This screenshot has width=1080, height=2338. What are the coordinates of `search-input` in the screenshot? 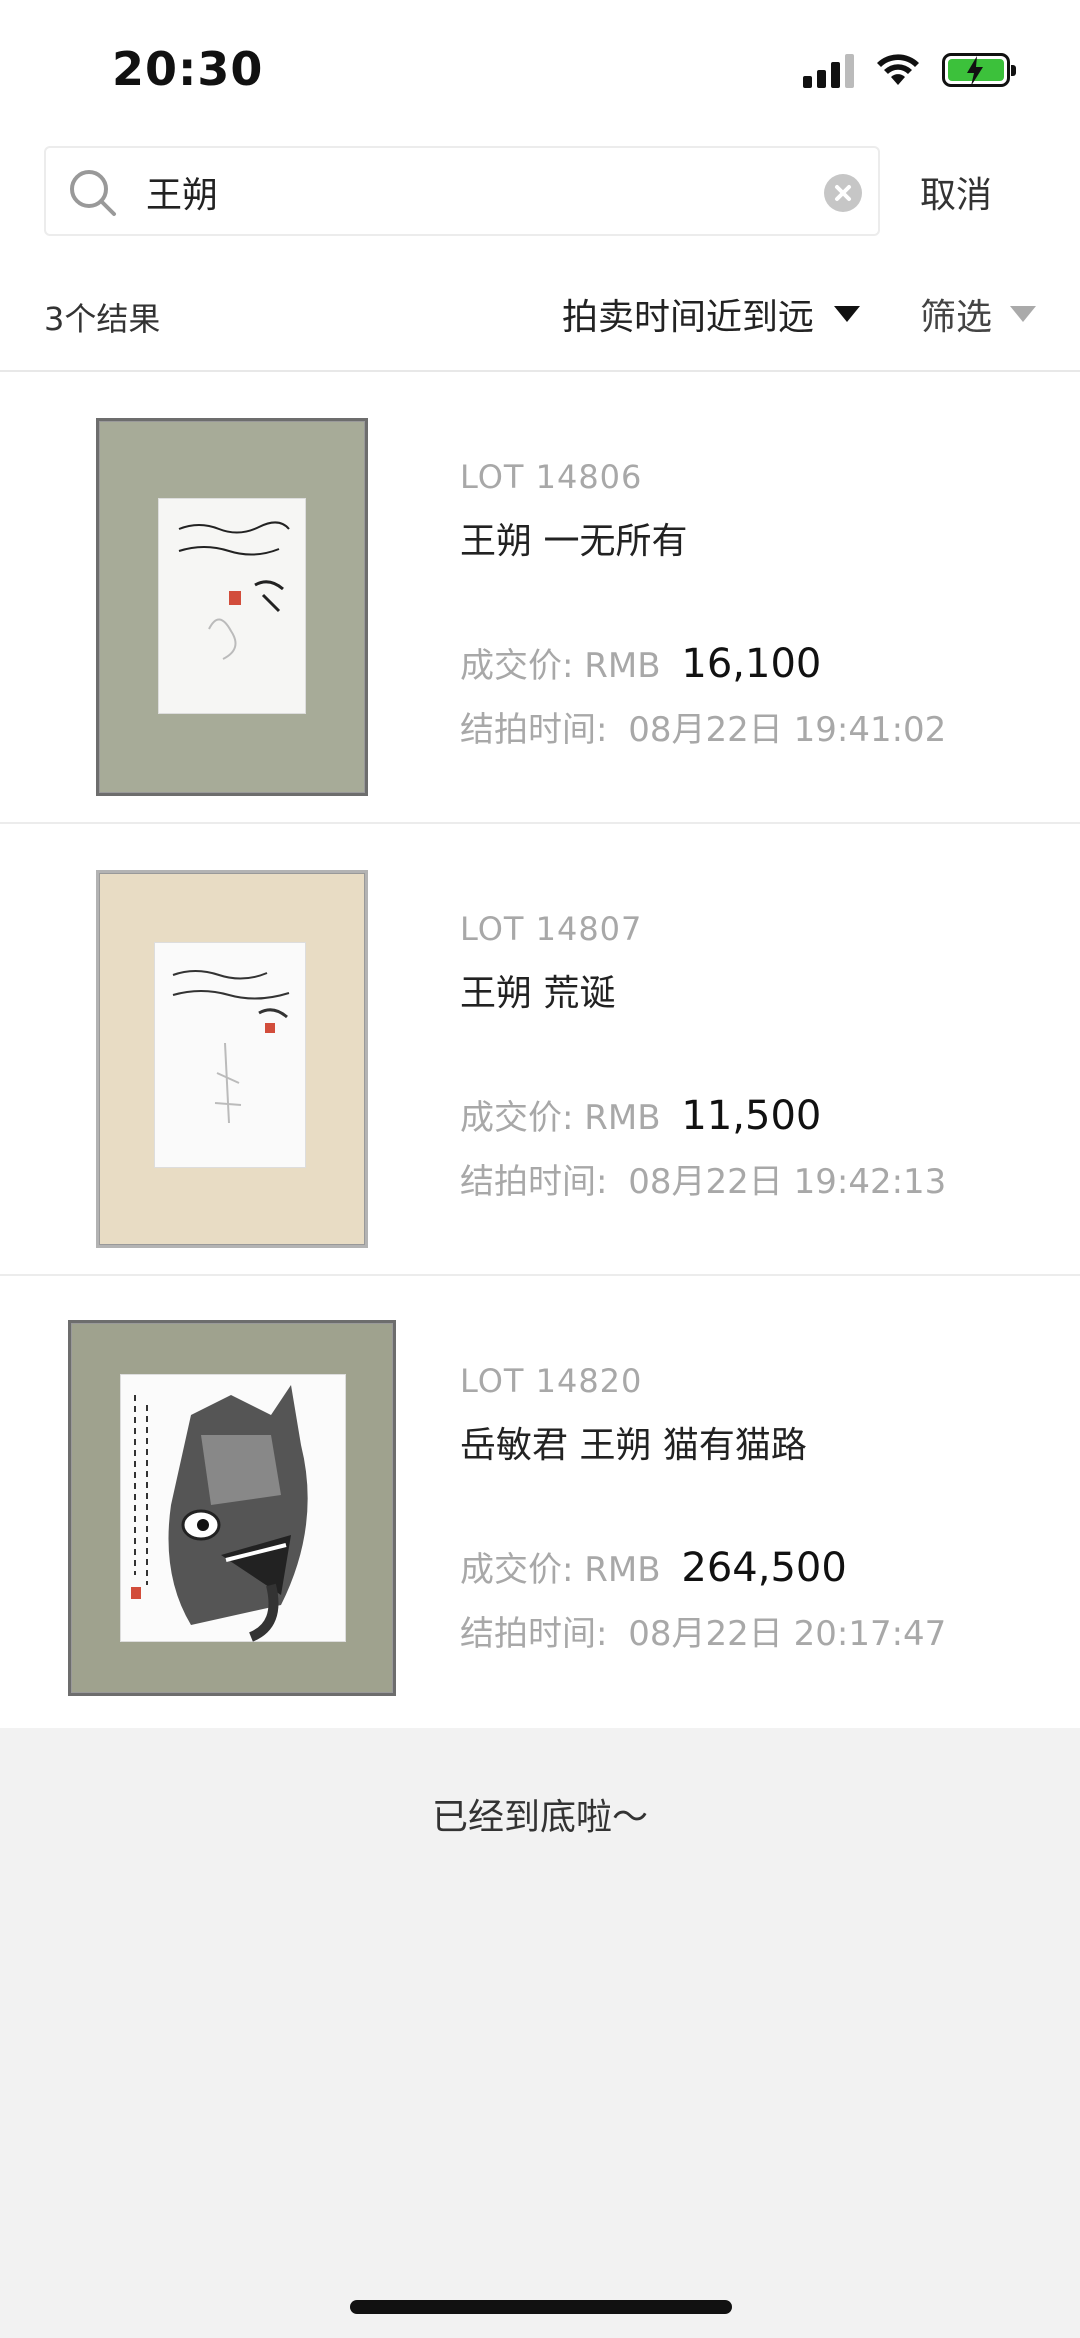 It's located at (446, 192).